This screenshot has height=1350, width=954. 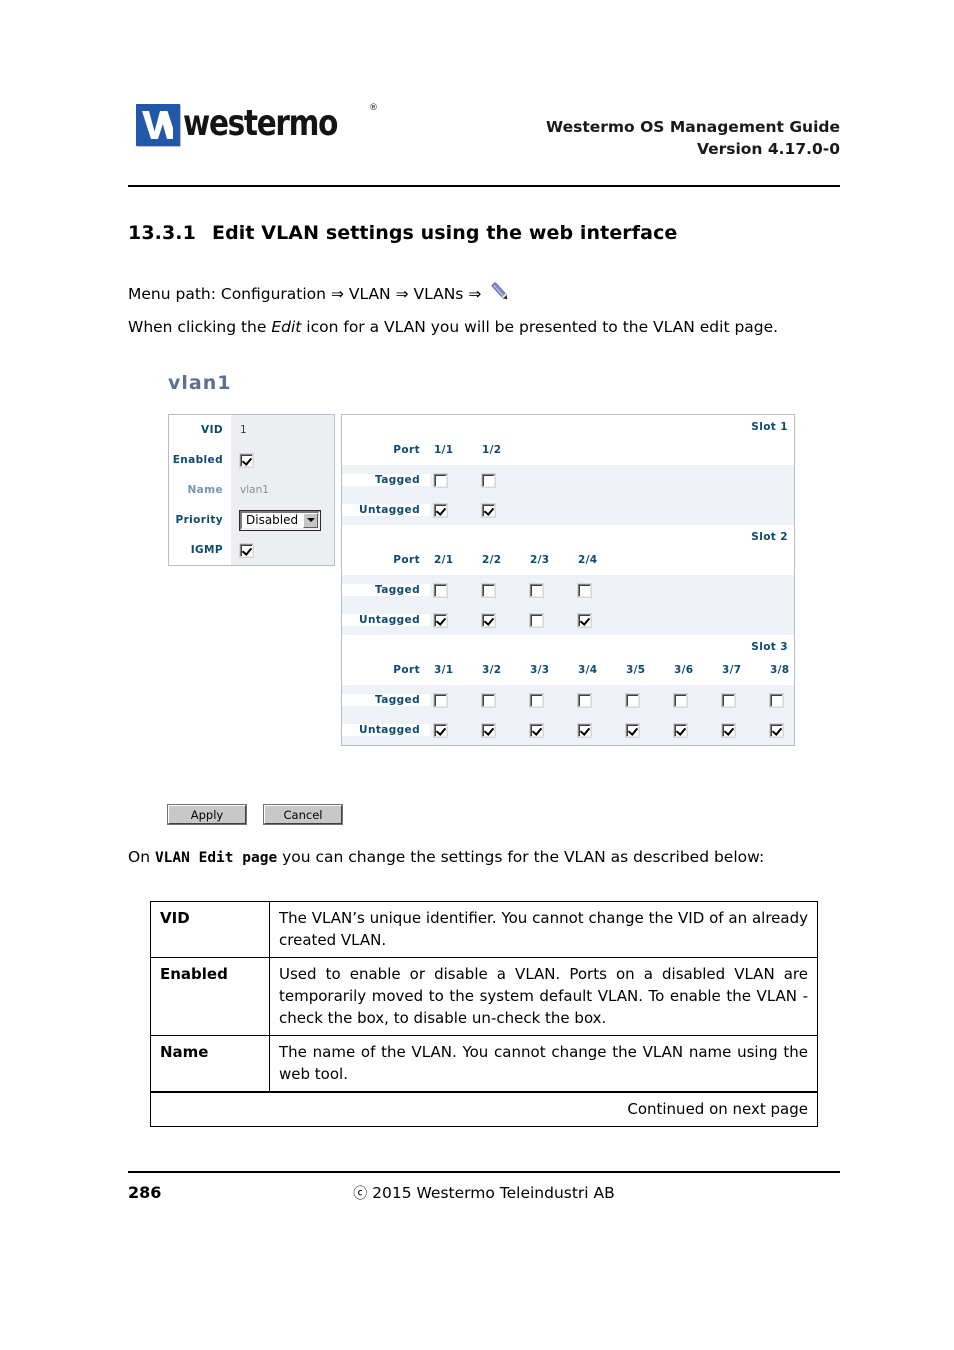 I want to click on para2-mono-term: VLAN Edit page, so click(x=216, y=858).